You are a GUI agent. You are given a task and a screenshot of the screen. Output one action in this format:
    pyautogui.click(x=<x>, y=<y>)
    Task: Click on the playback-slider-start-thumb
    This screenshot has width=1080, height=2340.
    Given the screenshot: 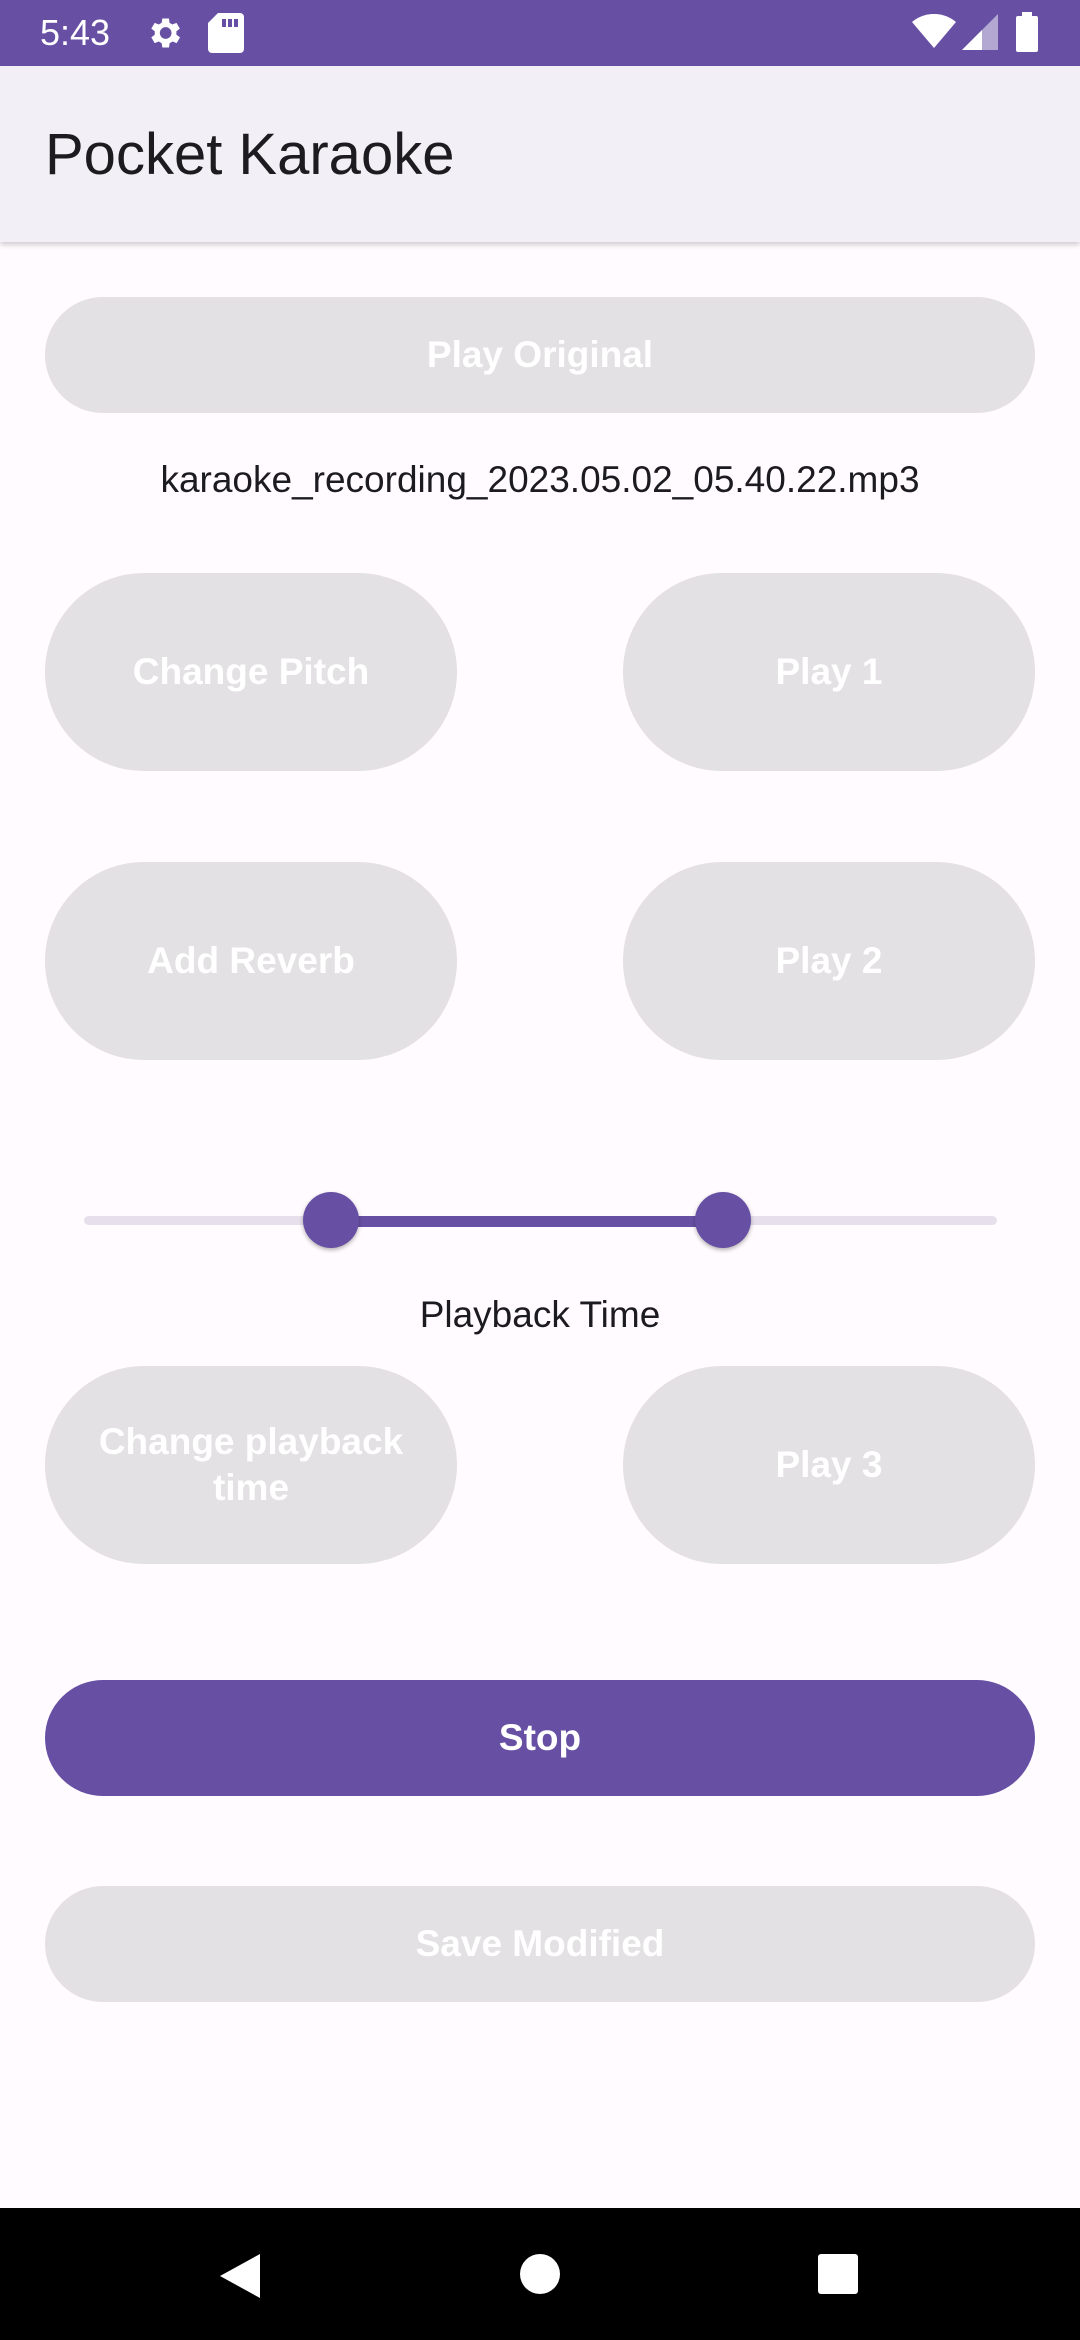 What is the action you would take?
    pyautogui.click(x=330, y=1220)
    